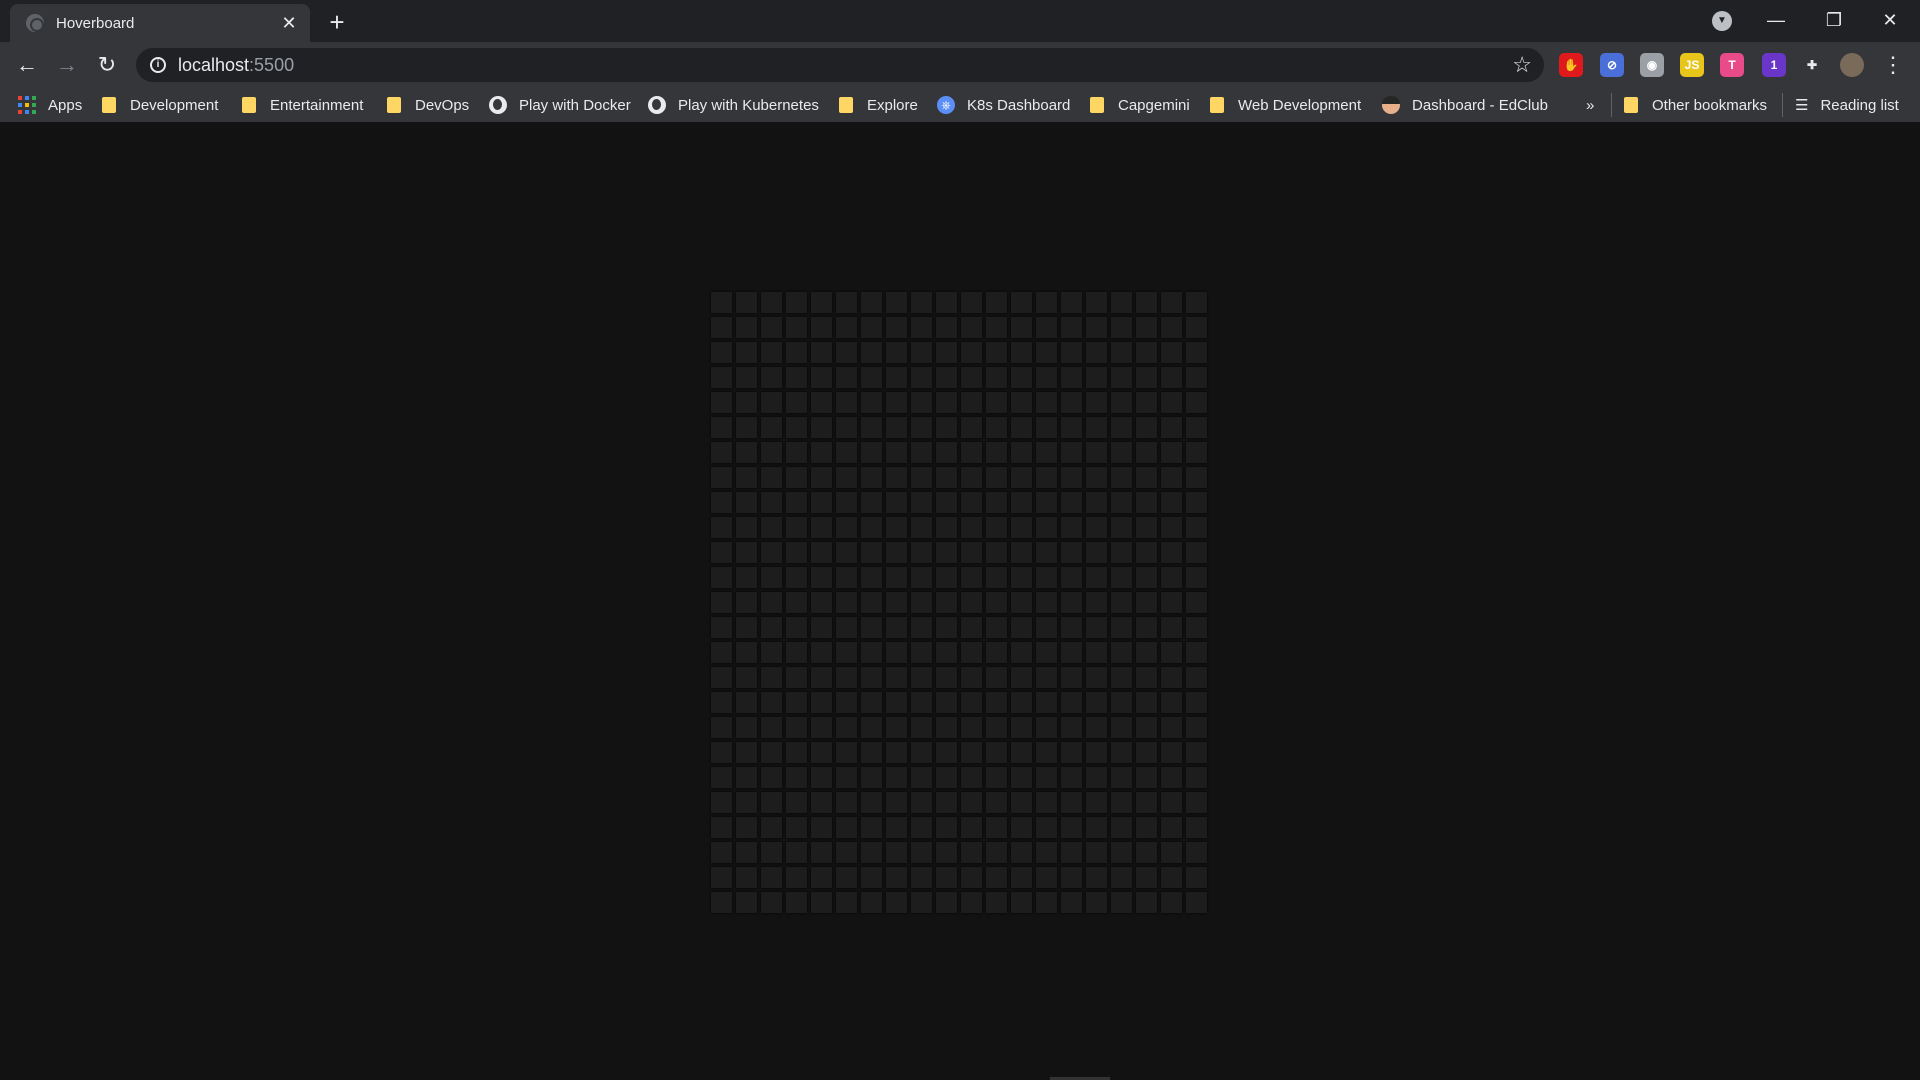 This screenshot has width=1920, height=1080. Describe the element at coordinates (1465, 105) in the screenshot. I see `bookmark-dashboard-edclub: Dashboard - EdClub` at that location.